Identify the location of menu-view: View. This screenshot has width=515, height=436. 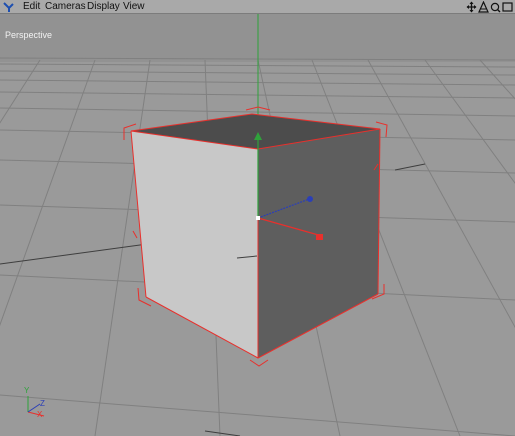
(134, 6).